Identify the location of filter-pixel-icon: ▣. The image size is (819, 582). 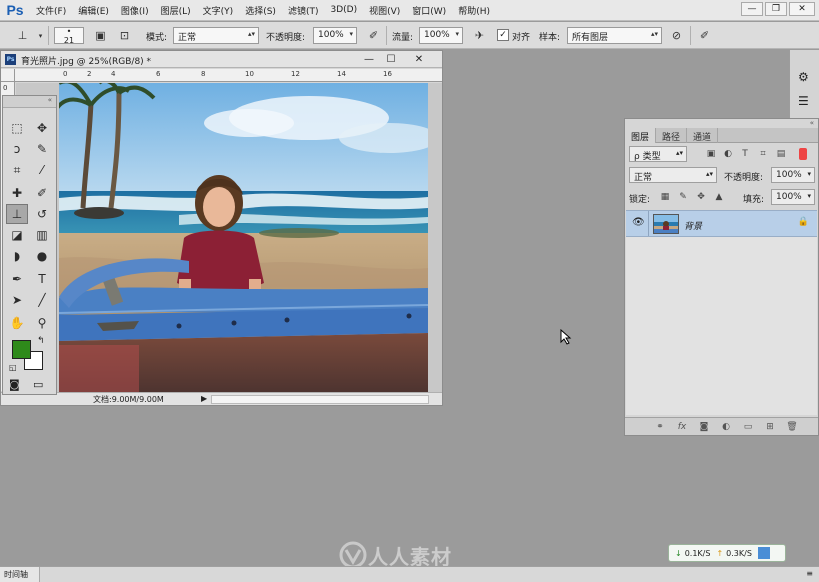
(711, 154).